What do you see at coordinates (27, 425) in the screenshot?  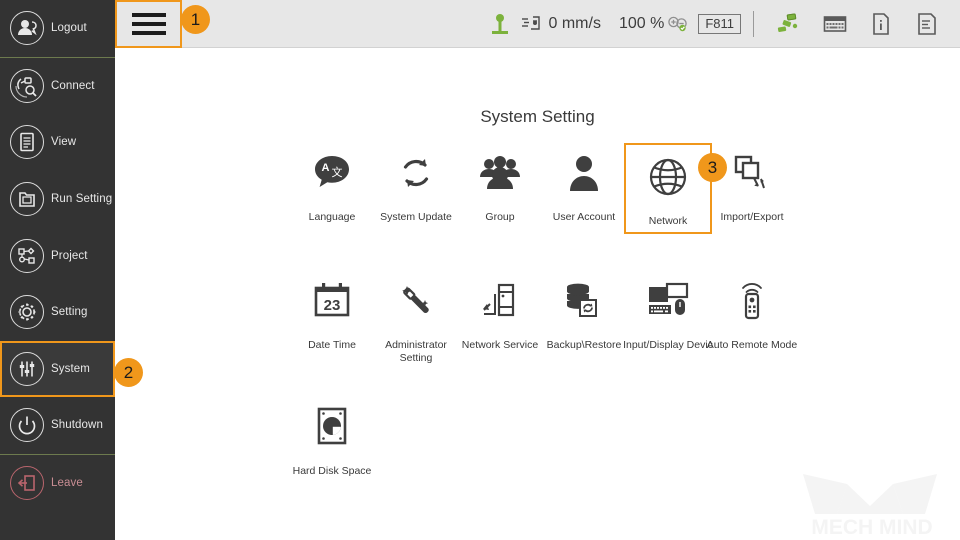 I see `power-icon` at bounding box center [27, 425].